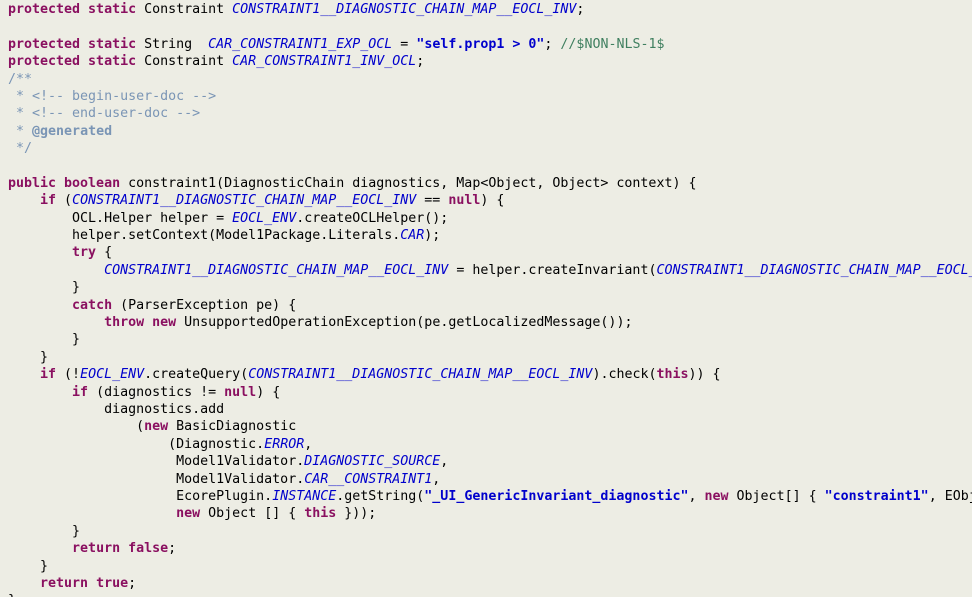  I want to click on code-token-plain: BasicDiagnostic, so click(232, 427).